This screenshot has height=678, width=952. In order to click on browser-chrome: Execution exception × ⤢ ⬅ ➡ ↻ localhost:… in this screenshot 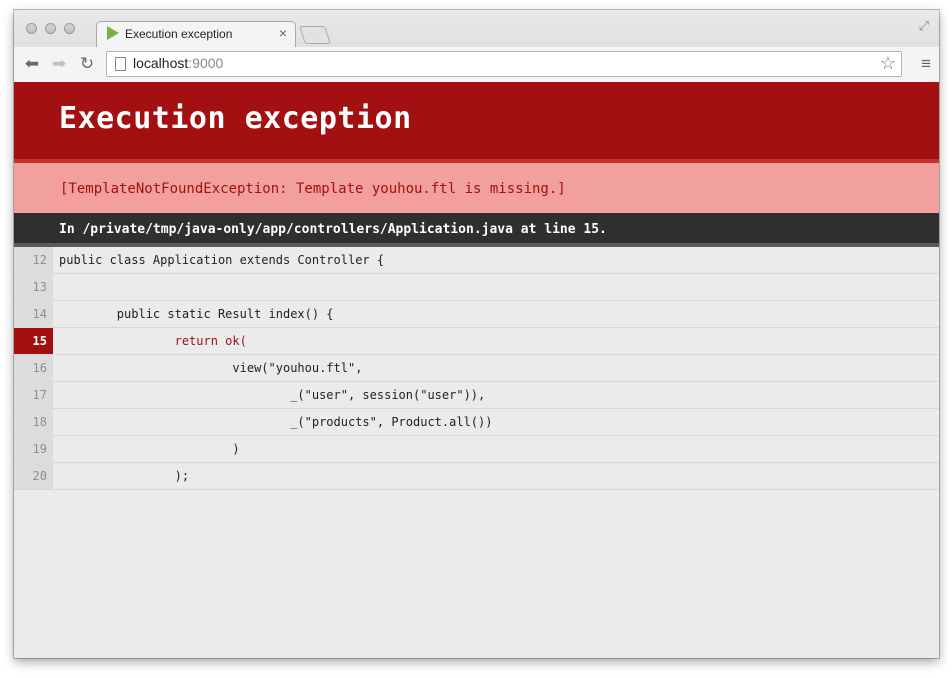, I will do `click(476, 46)`.